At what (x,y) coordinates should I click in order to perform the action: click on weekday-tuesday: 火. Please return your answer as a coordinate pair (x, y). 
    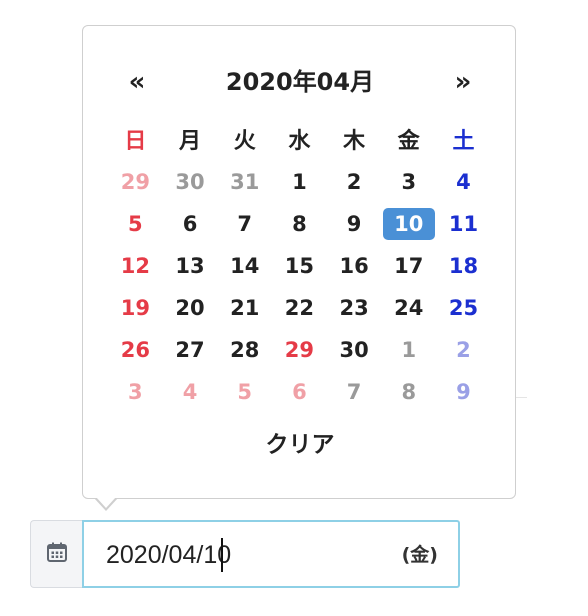
    Looking at the image, I should click on (244, 141).